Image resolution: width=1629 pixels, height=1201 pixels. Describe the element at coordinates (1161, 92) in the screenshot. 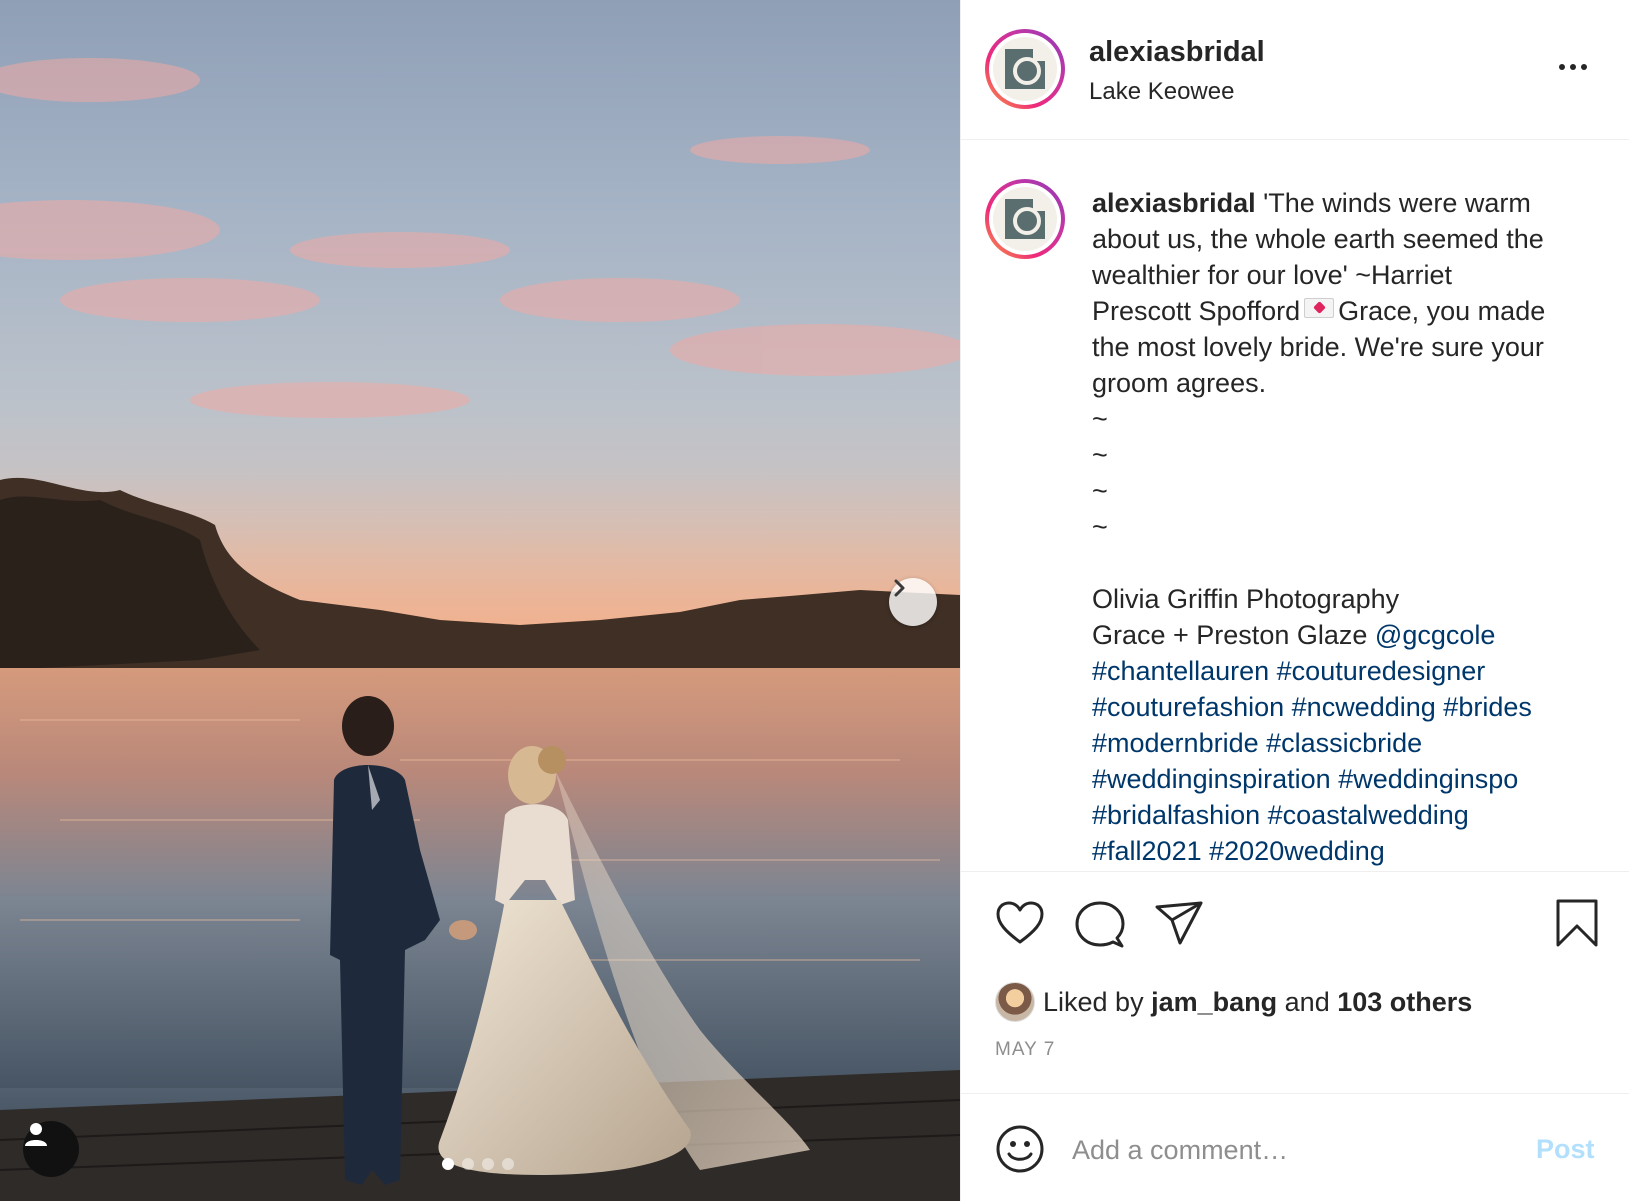

I see `post-location: Lake Keowee` at that location.